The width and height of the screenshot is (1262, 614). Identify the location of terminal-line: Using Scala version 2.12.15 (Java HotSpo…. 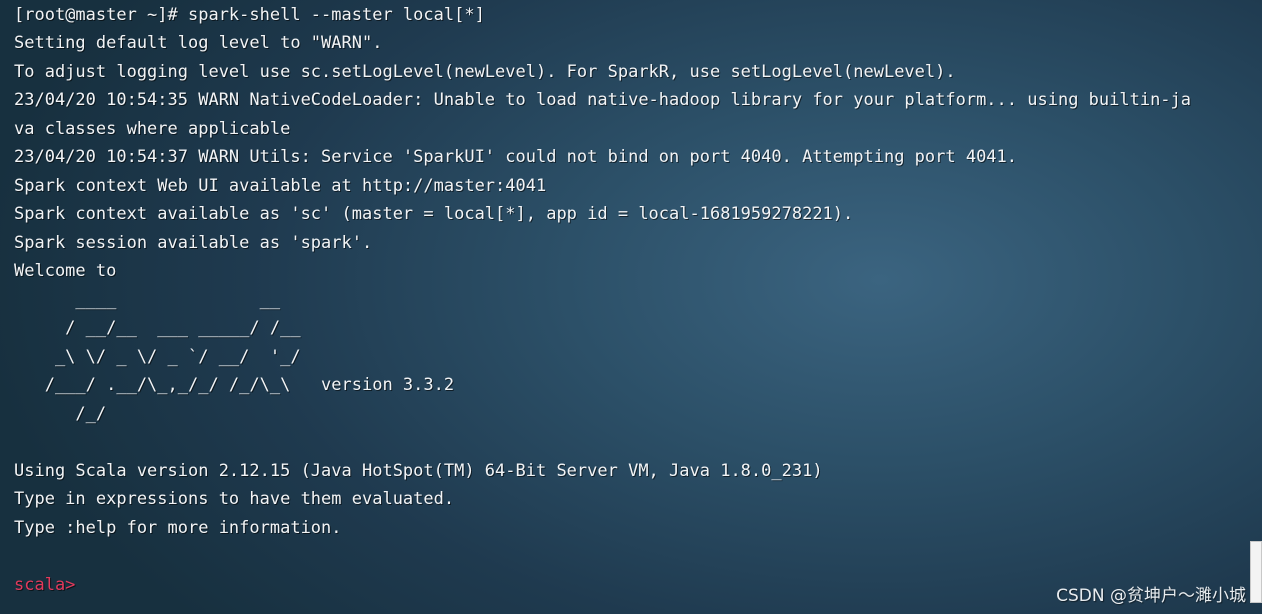
(418, 471).